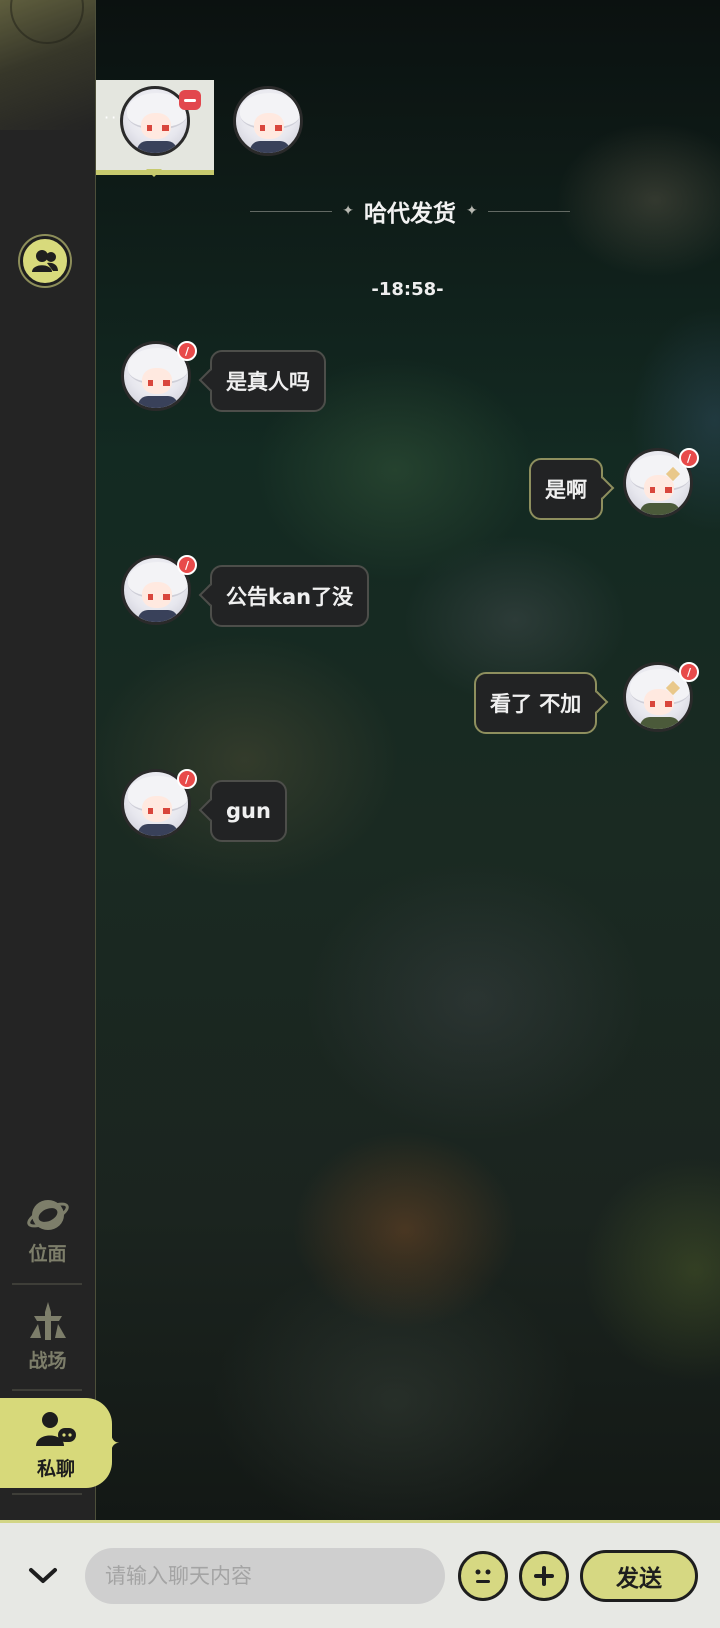  I want to click on chat-title-text: 哈代发货, so click(410, 214).